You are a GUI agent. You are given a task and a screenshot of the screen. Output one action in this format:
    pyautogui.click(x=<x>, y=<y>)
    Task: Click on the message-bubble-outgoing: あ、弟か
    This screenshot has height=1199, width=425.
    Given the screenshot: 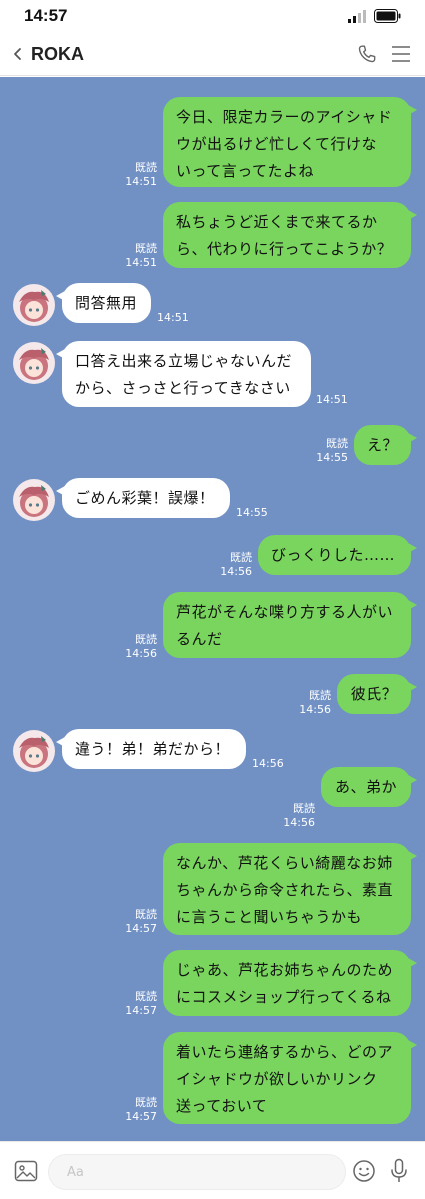 What is the action you would take?
    pyautogui.click(x=369, y=787)
    